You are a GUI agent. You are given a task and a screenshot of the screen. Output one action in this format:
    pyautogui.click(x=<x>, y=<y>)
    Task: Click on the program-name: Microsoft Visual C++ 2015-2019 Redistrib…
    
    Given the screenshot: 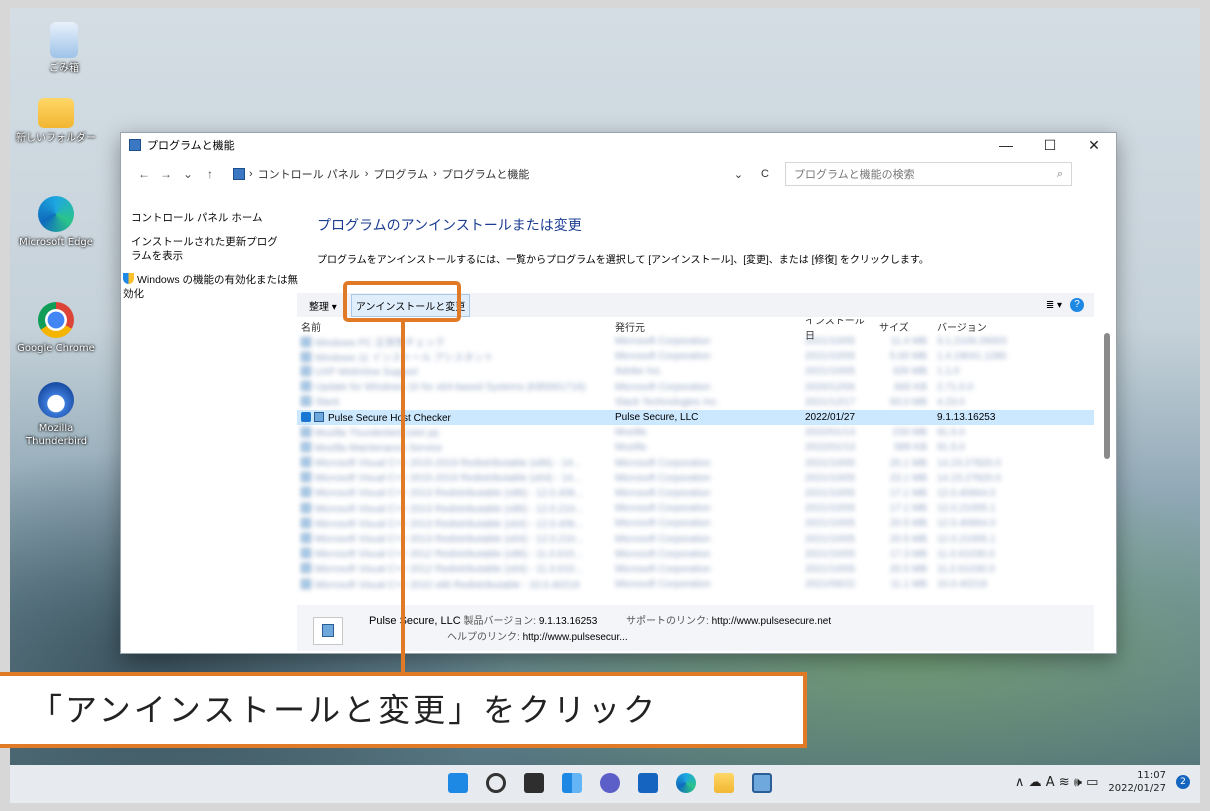 What is the action you would take?
    pyautogui.click(x=448, y=464)
    